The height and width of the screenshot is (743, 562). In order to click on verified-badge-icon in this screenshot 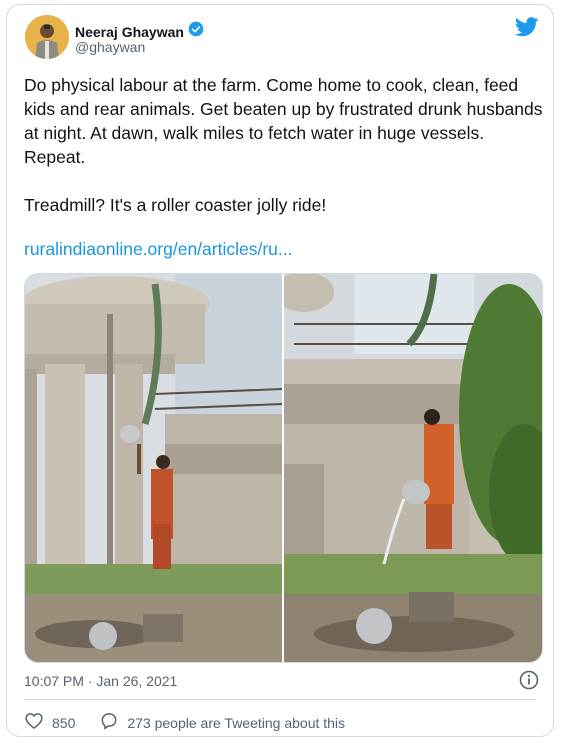, I will do `click(196, 31)`.